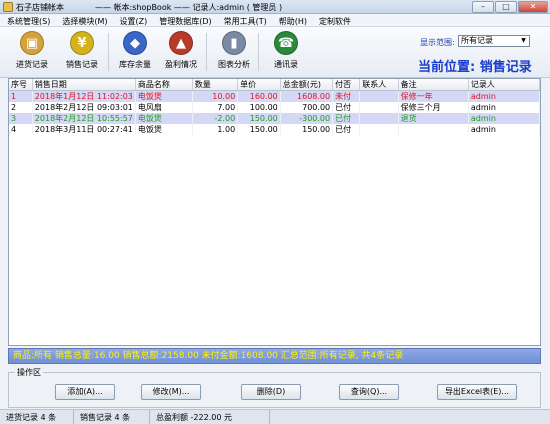 The width and height of the screenshot is (550, 424). What do you see at coordinates (84, 107) in the screenshot?
I see `table-cell: 2018年2月12日 09:03:01` at bounding box center [84, 107].